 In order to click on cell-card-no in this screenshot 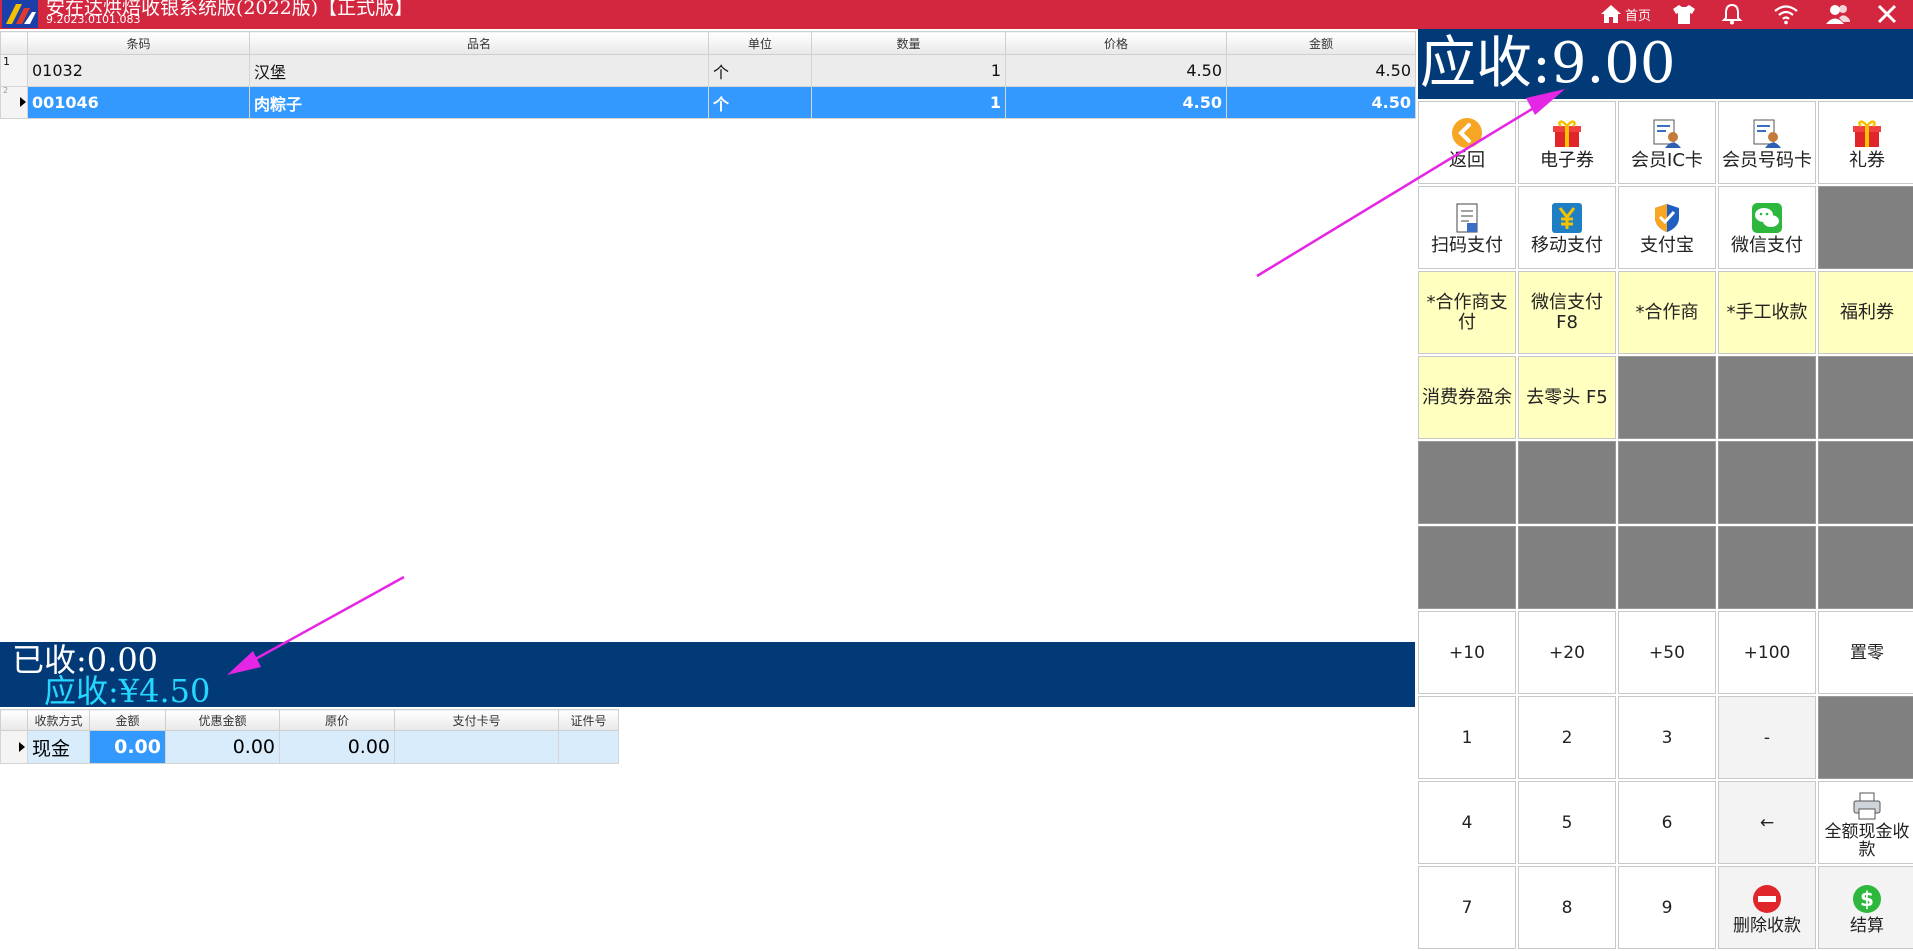, I will do `click(476, 747)`.